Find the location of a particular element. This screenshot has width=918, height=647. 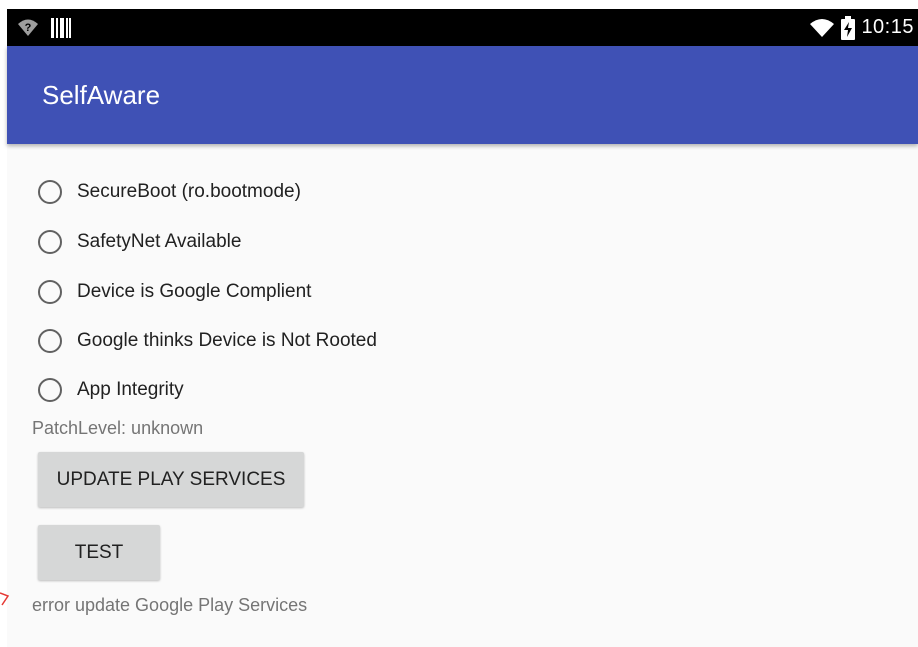

status-right-icons: 10:15 is located at coordinates (861, 27).